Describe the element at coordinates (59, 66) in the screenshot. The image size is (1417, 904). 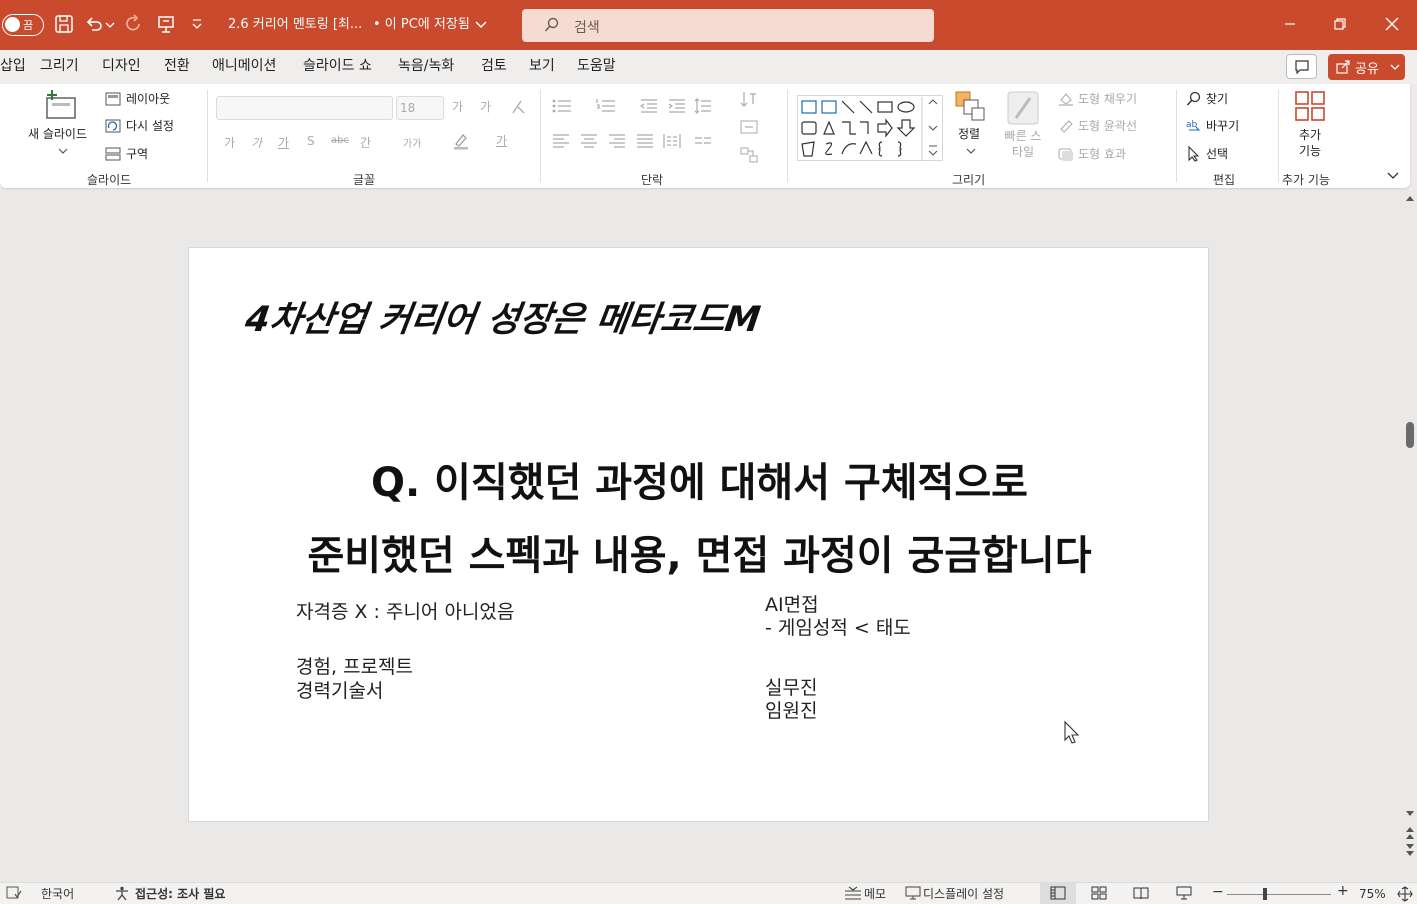
I see `tab-draw: 그리기` at that location.